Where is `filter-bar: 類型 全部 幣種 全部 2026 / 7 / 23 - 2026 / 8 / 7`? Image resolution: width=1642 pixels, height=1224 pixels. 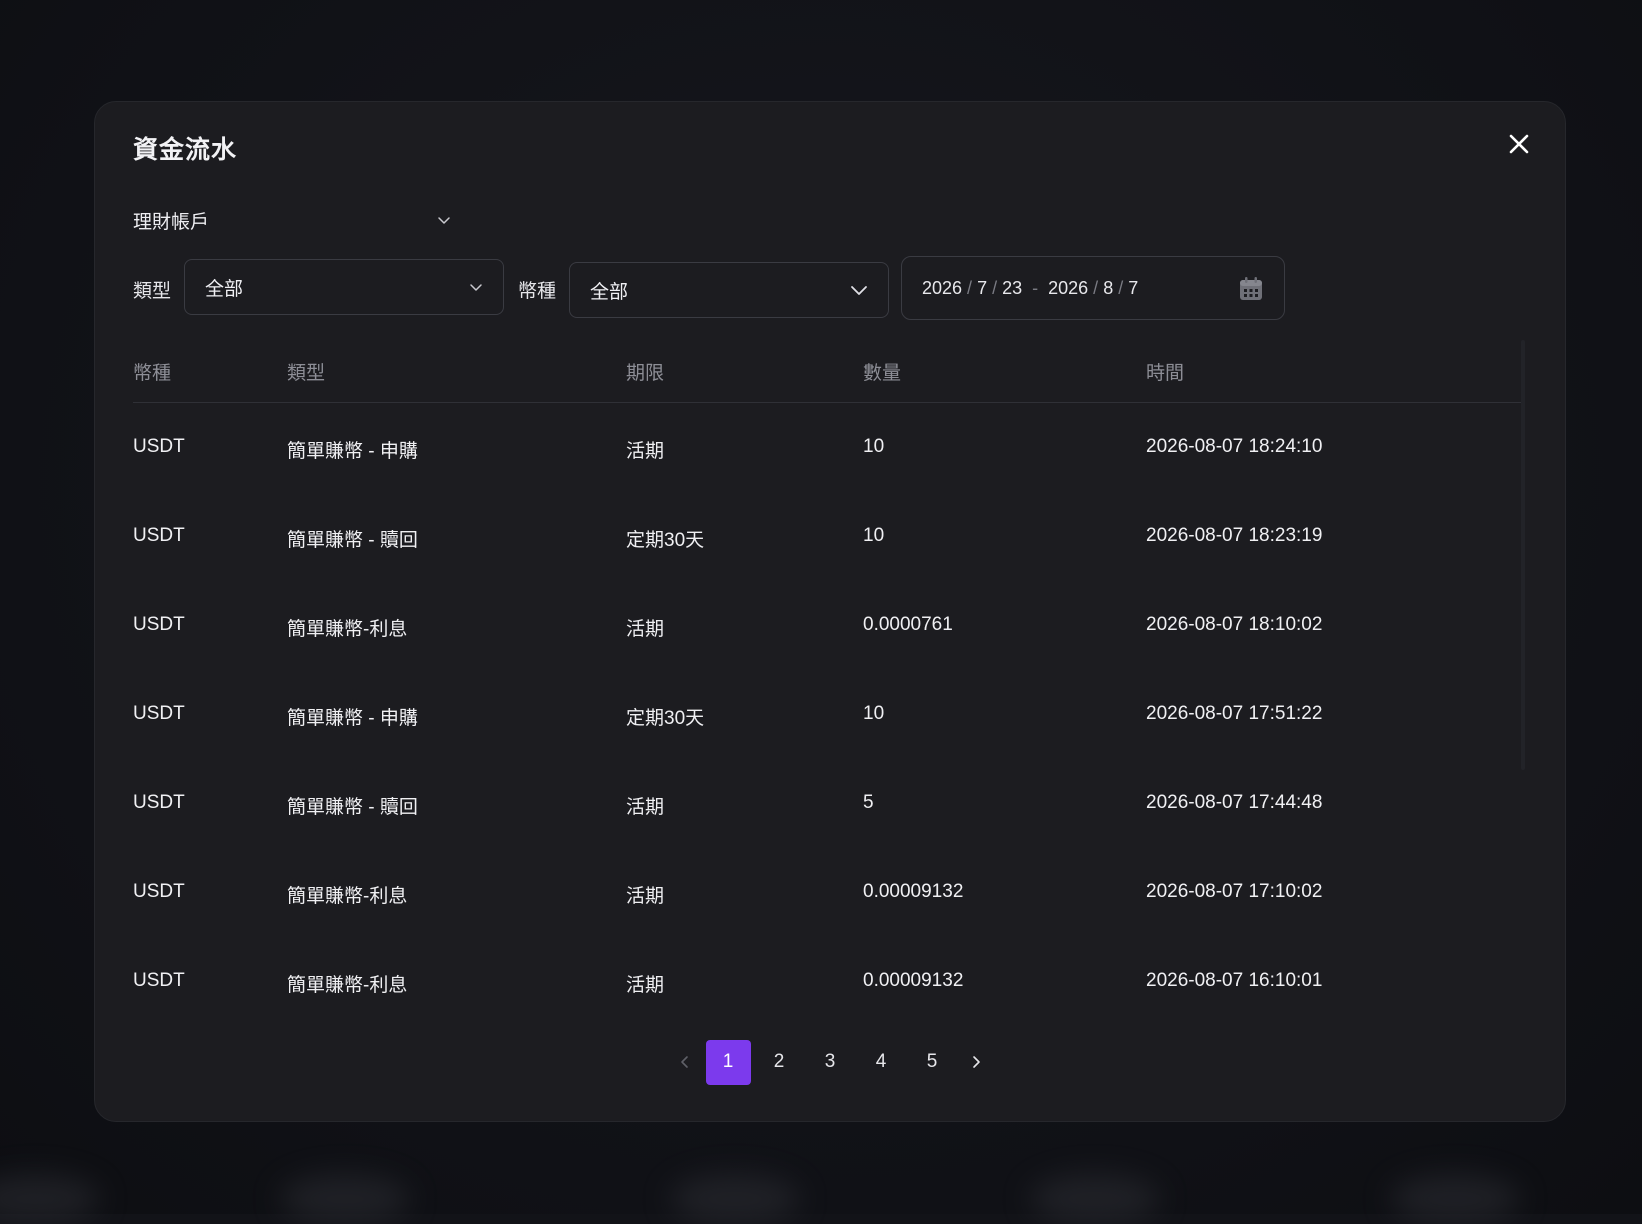 filter-bar: 類型 全部 幣種 全部 2026 / 7 / 23 - 2026 / 8 / 7 is located at coordinates (763, 290).